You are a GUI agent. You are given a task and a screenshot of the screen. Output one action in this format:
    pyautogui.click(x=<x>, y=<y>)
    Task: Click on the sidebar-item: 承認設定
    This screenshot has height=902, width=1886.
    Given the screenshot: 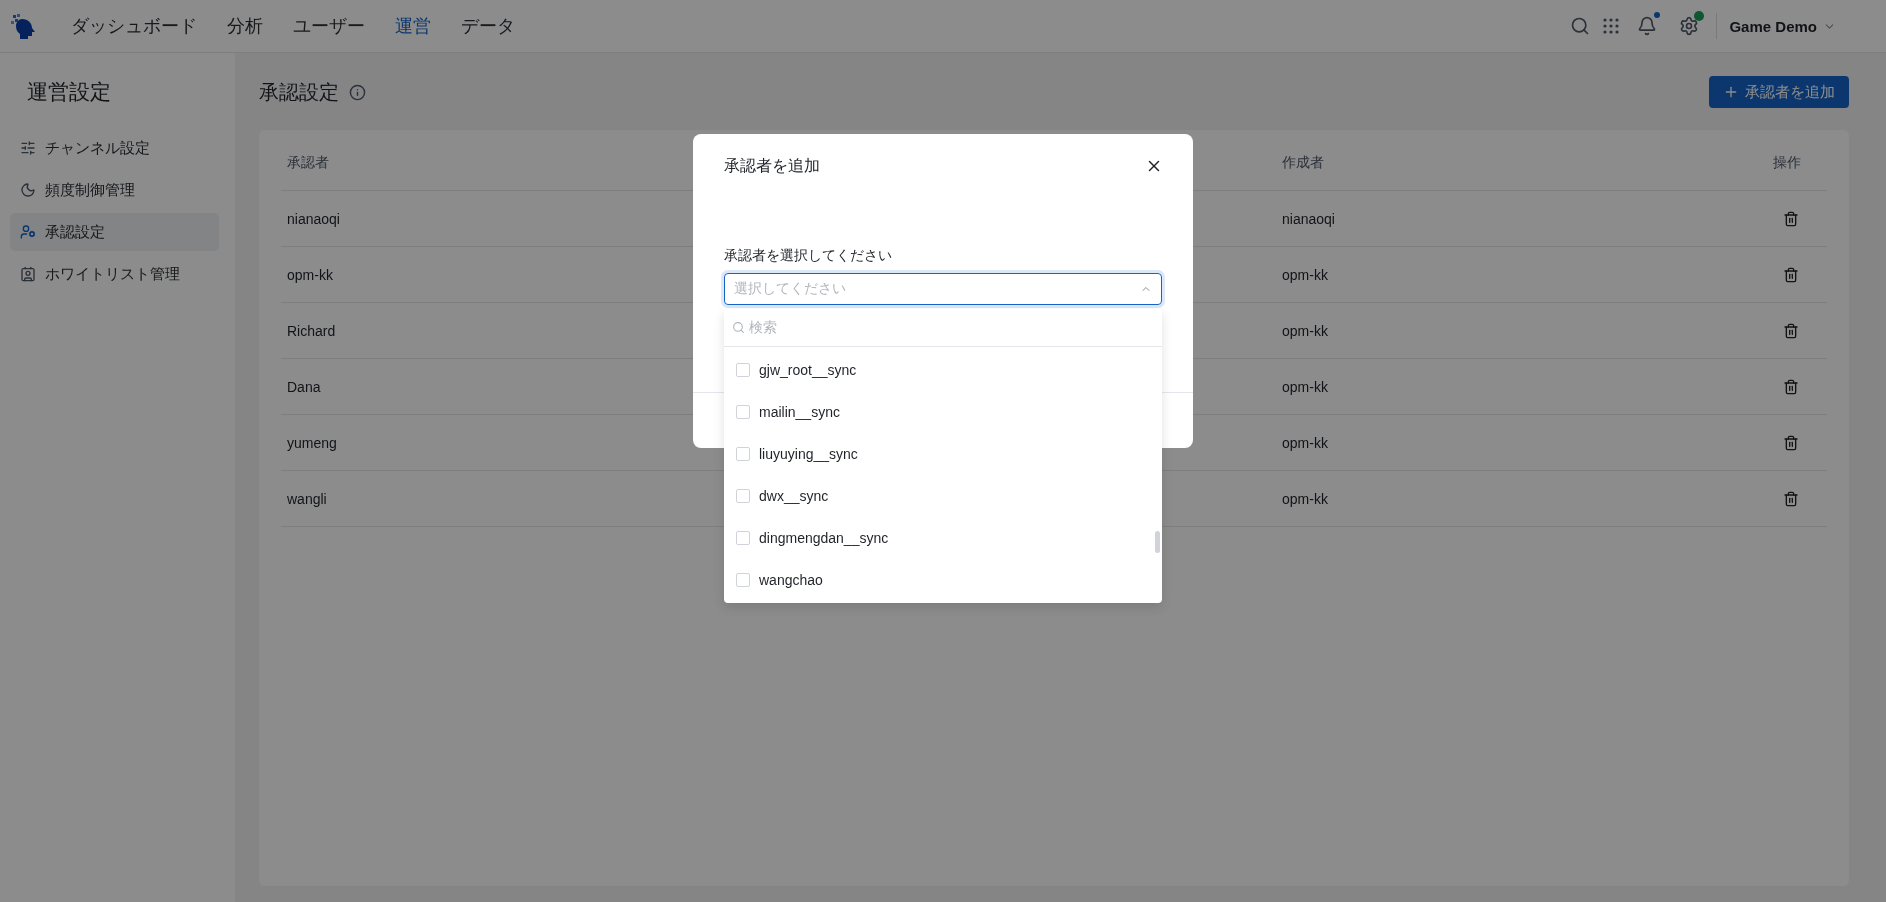 What is the action you would take?
    pyautogui.click(x=114, y=232)
    